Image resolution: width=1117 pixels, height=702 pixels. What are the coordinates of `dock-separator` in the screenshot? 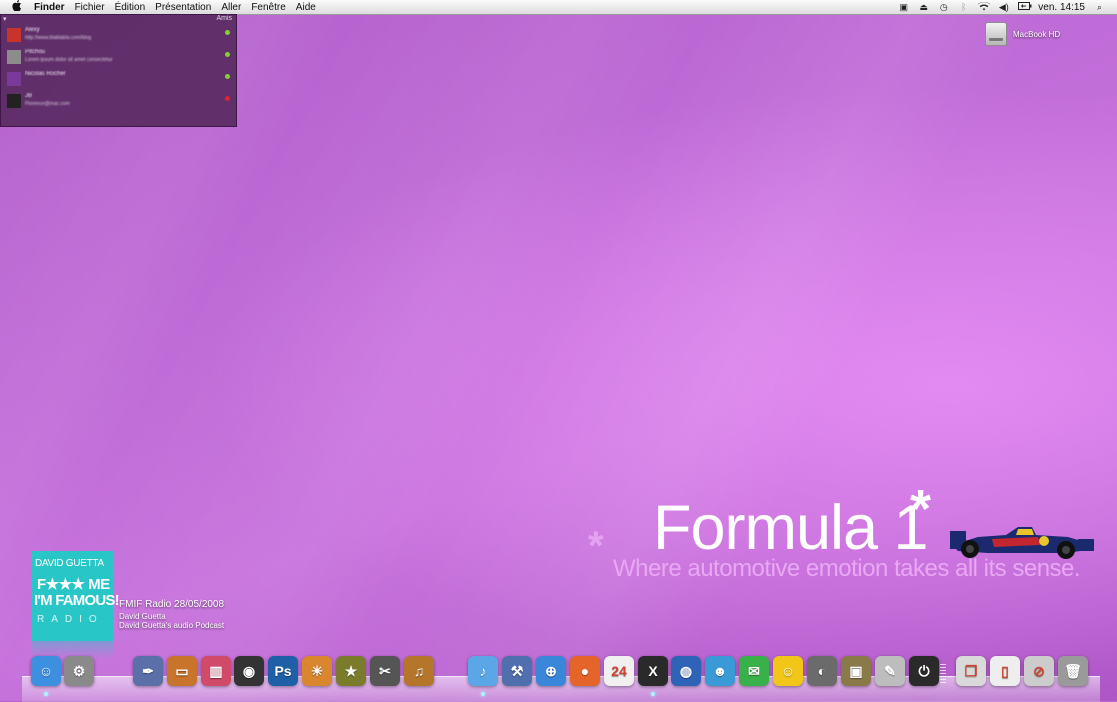 It's located at (943, 674).